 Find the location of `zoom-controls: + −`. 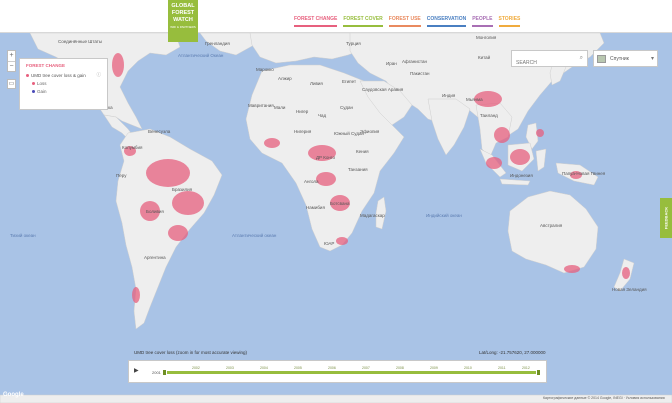

zoom-controls: + − is located at coordinates (11, 61).